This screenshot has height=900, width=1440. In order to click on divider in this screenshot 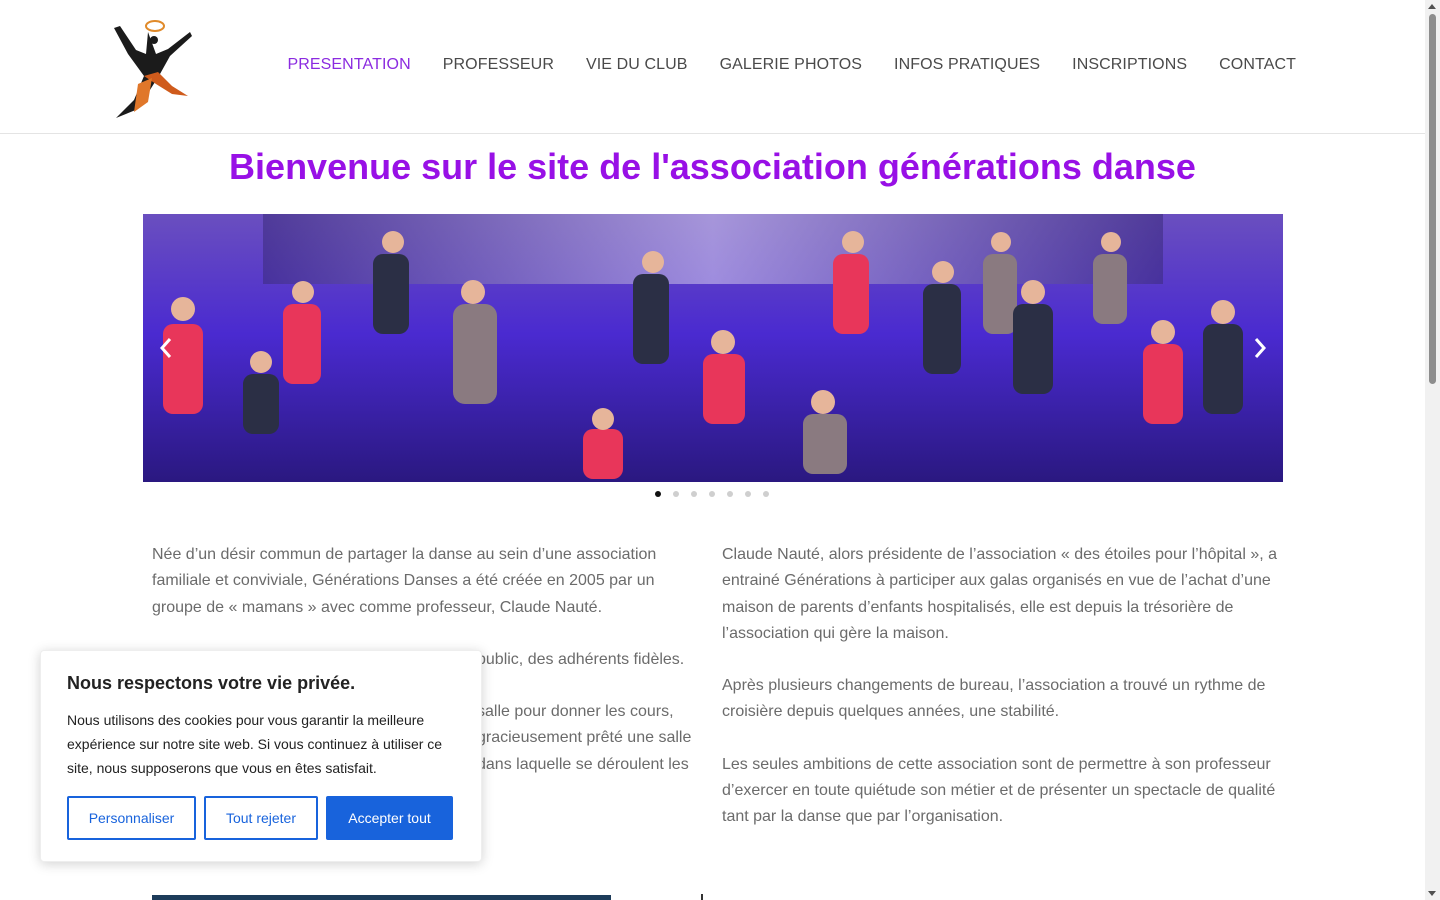, I will do `click(702, 897)`.